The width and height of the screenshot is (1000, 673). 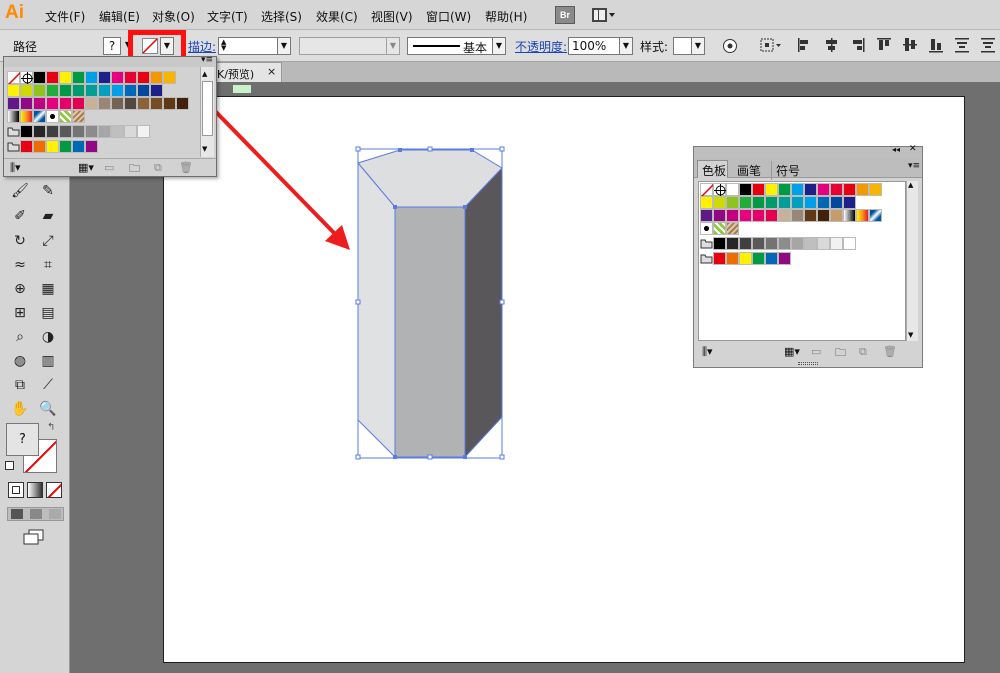 I want to click on stroke-label: 描边:, so click(x=202, y=46).